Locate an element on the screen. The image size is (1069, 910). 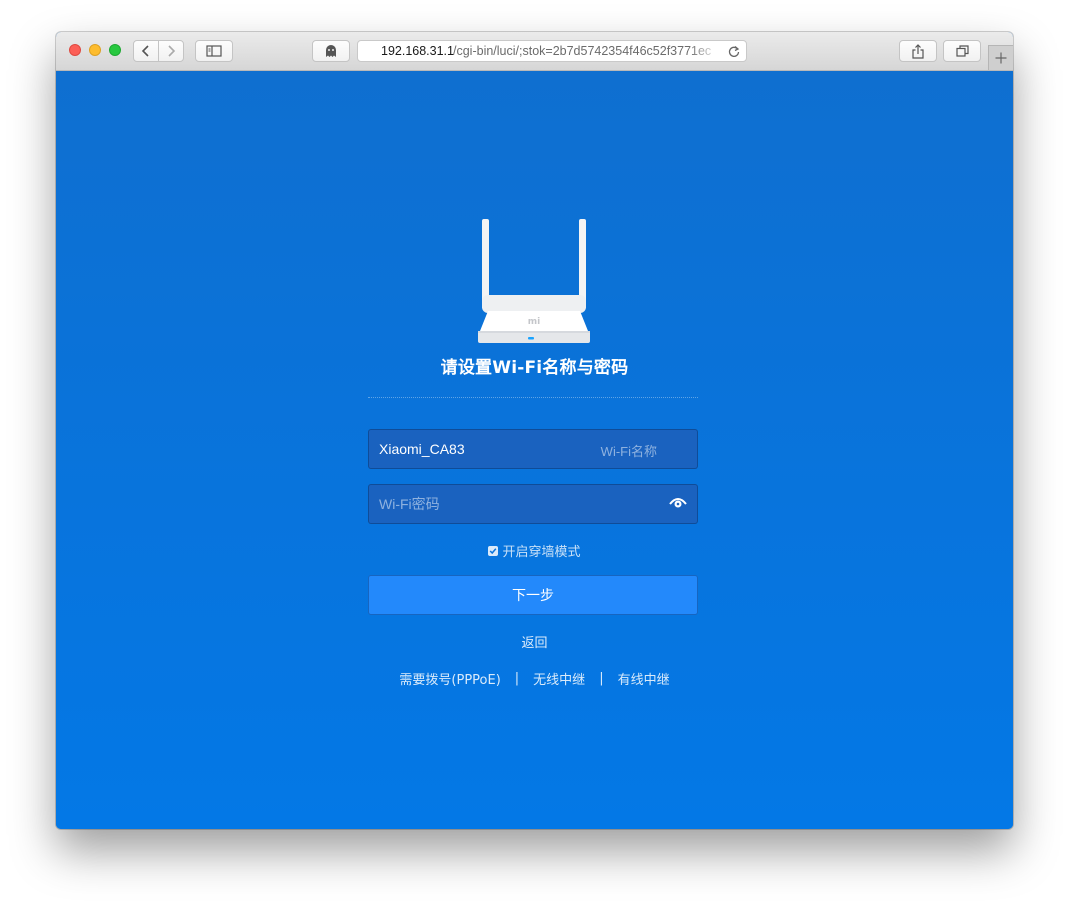
password-input is located at coordinates (533, 504).